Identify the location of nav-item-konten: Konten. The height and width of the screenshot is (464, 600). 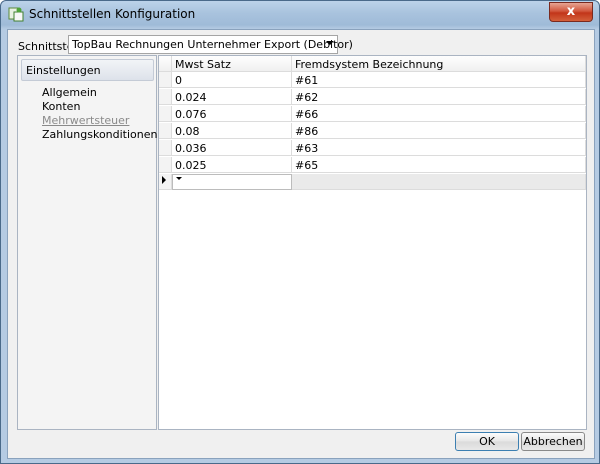
(61, 106).